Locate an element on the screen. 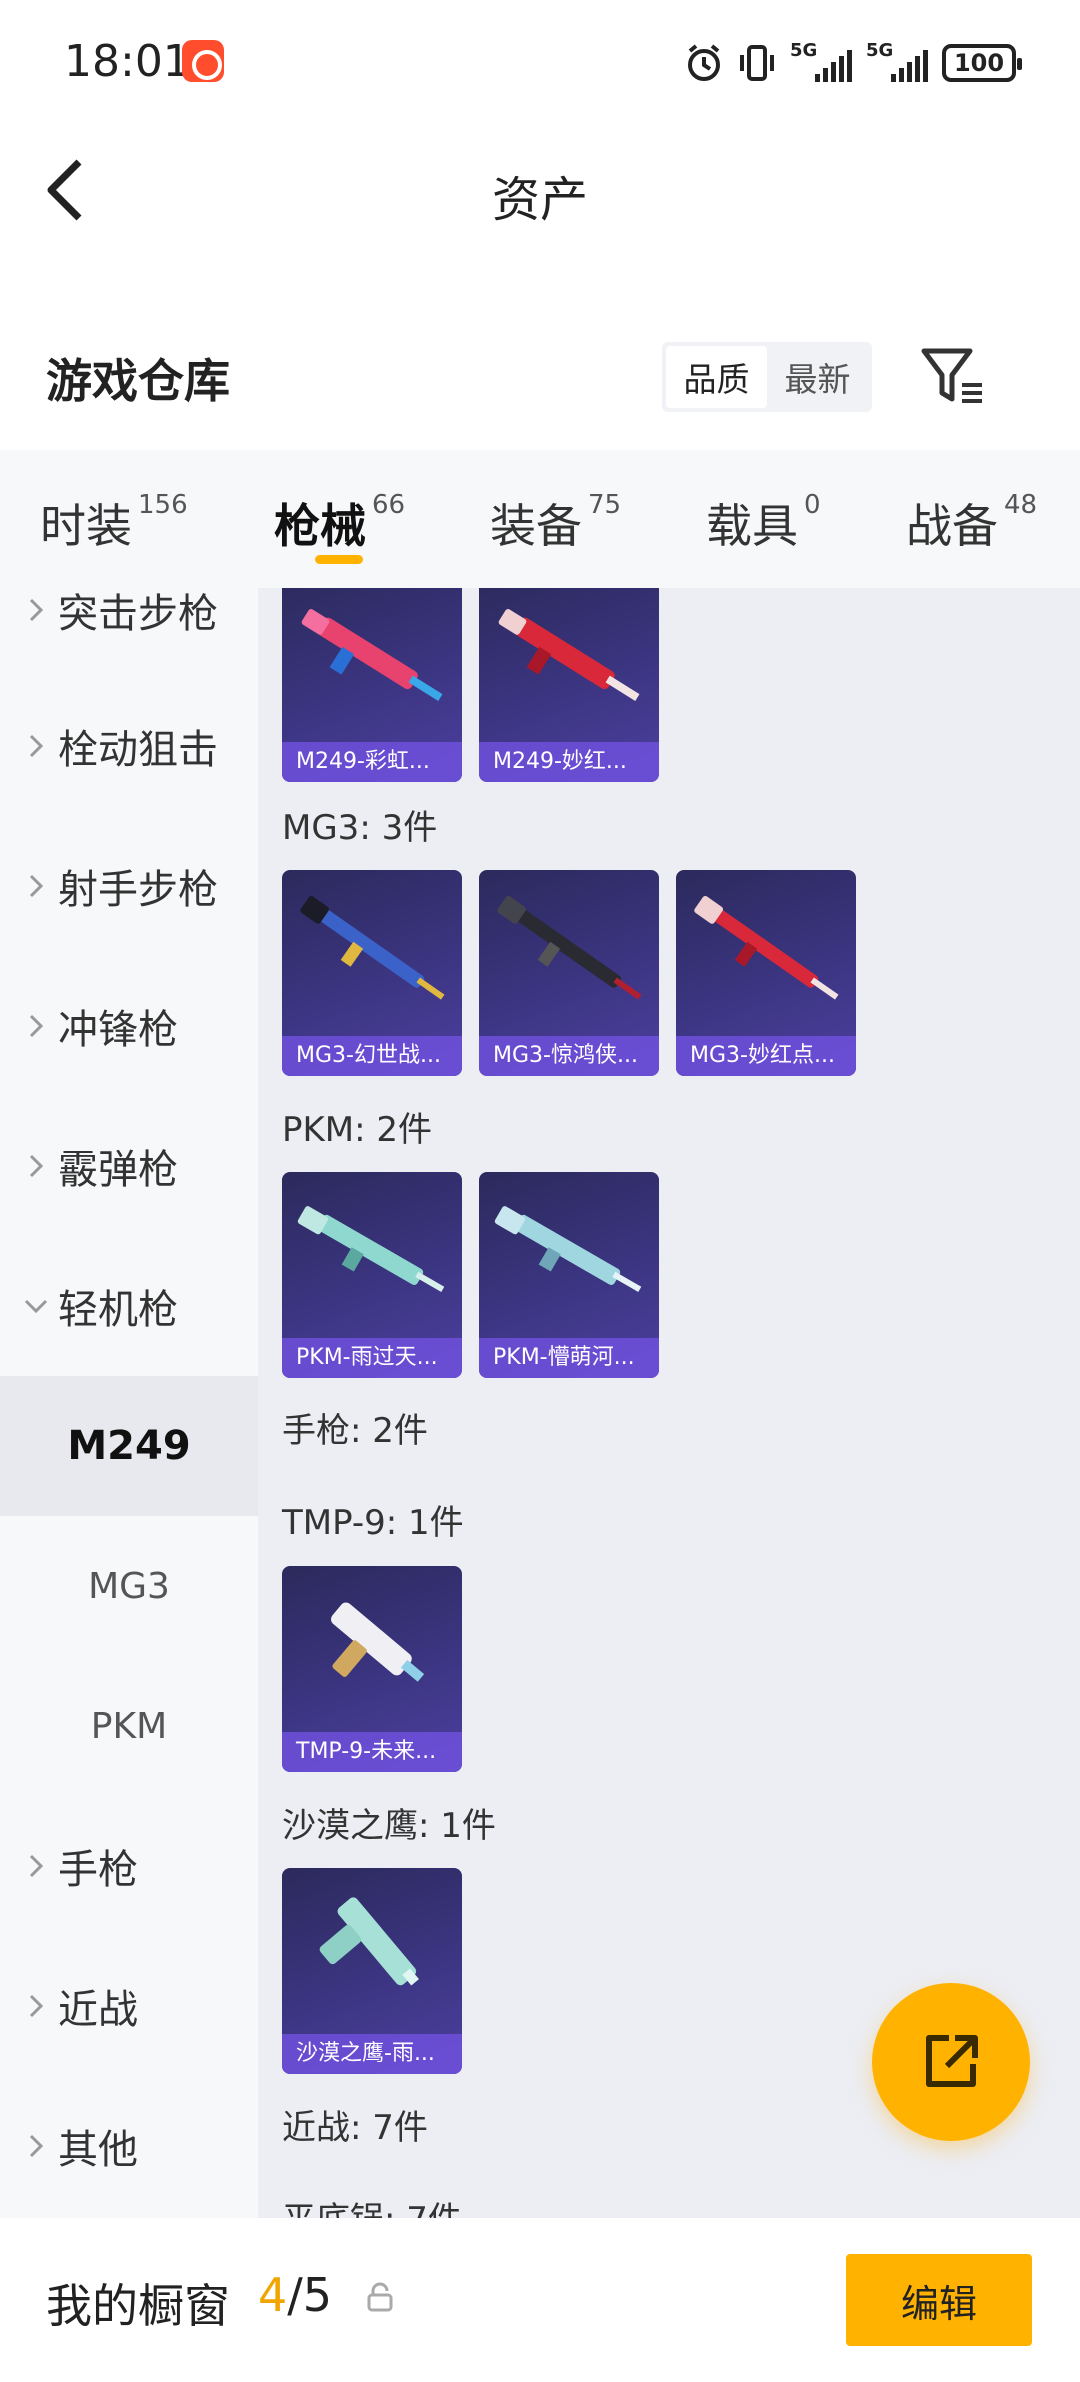 Image resolution: width=1080 pixels, height=2382 pixels. sidebar-item-smg: 冲锋枪 is located at coordinates (129, 1026).